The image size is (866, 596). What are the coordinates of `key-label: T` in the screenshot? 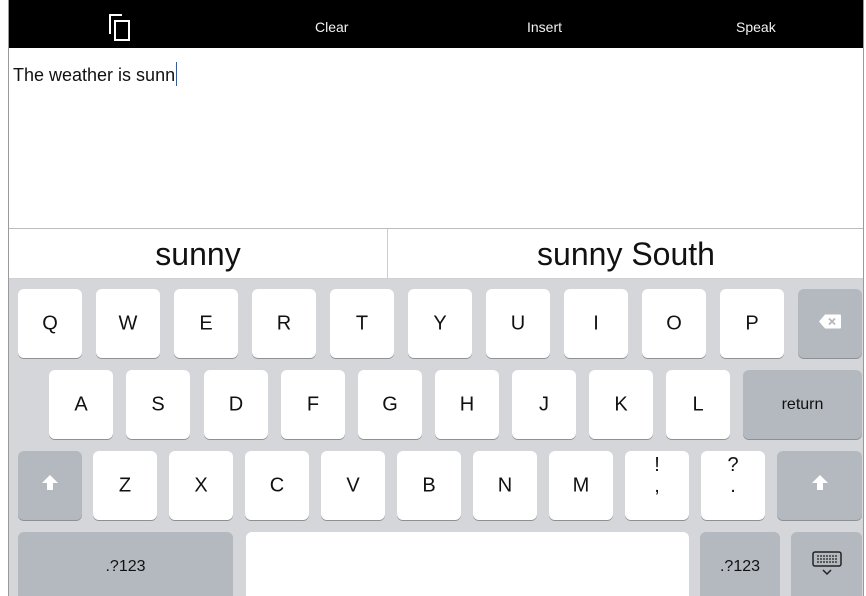 It's located at (362, 323).